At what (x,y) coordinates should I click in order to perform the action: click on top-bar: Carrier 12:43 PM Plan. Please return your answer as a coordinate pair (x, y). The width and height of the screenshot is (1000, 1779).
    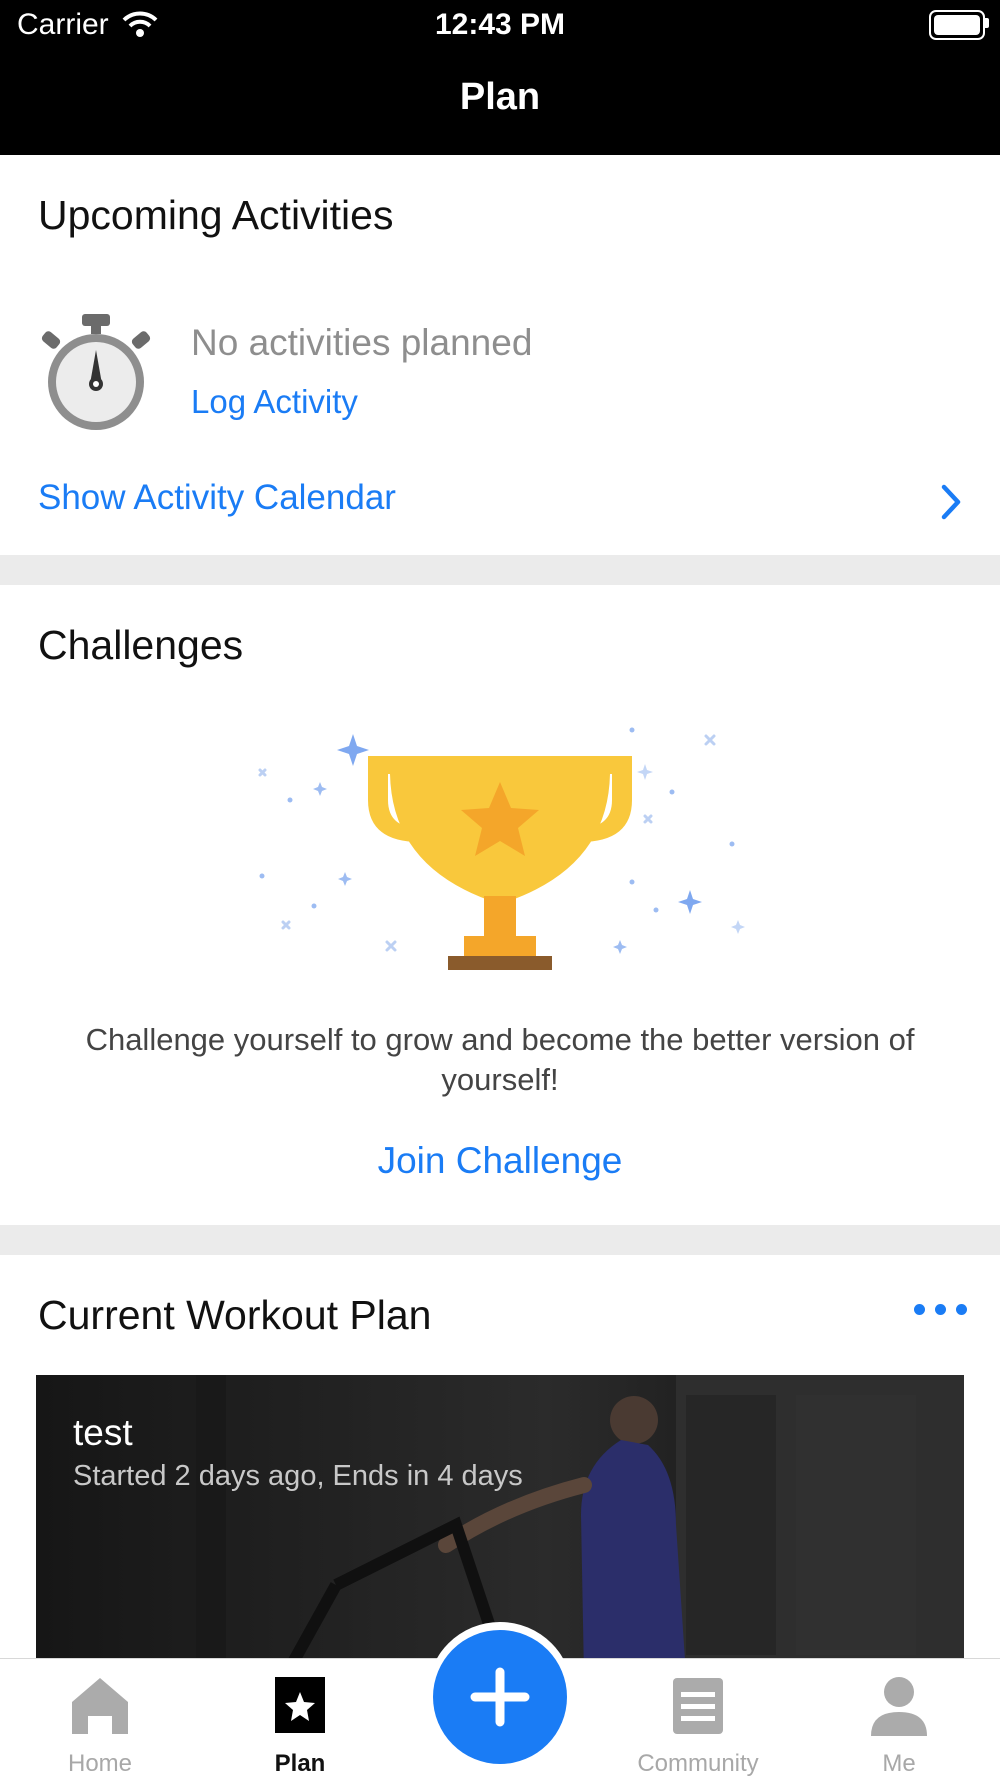
    Looking at the image, I should click on (500, 77).